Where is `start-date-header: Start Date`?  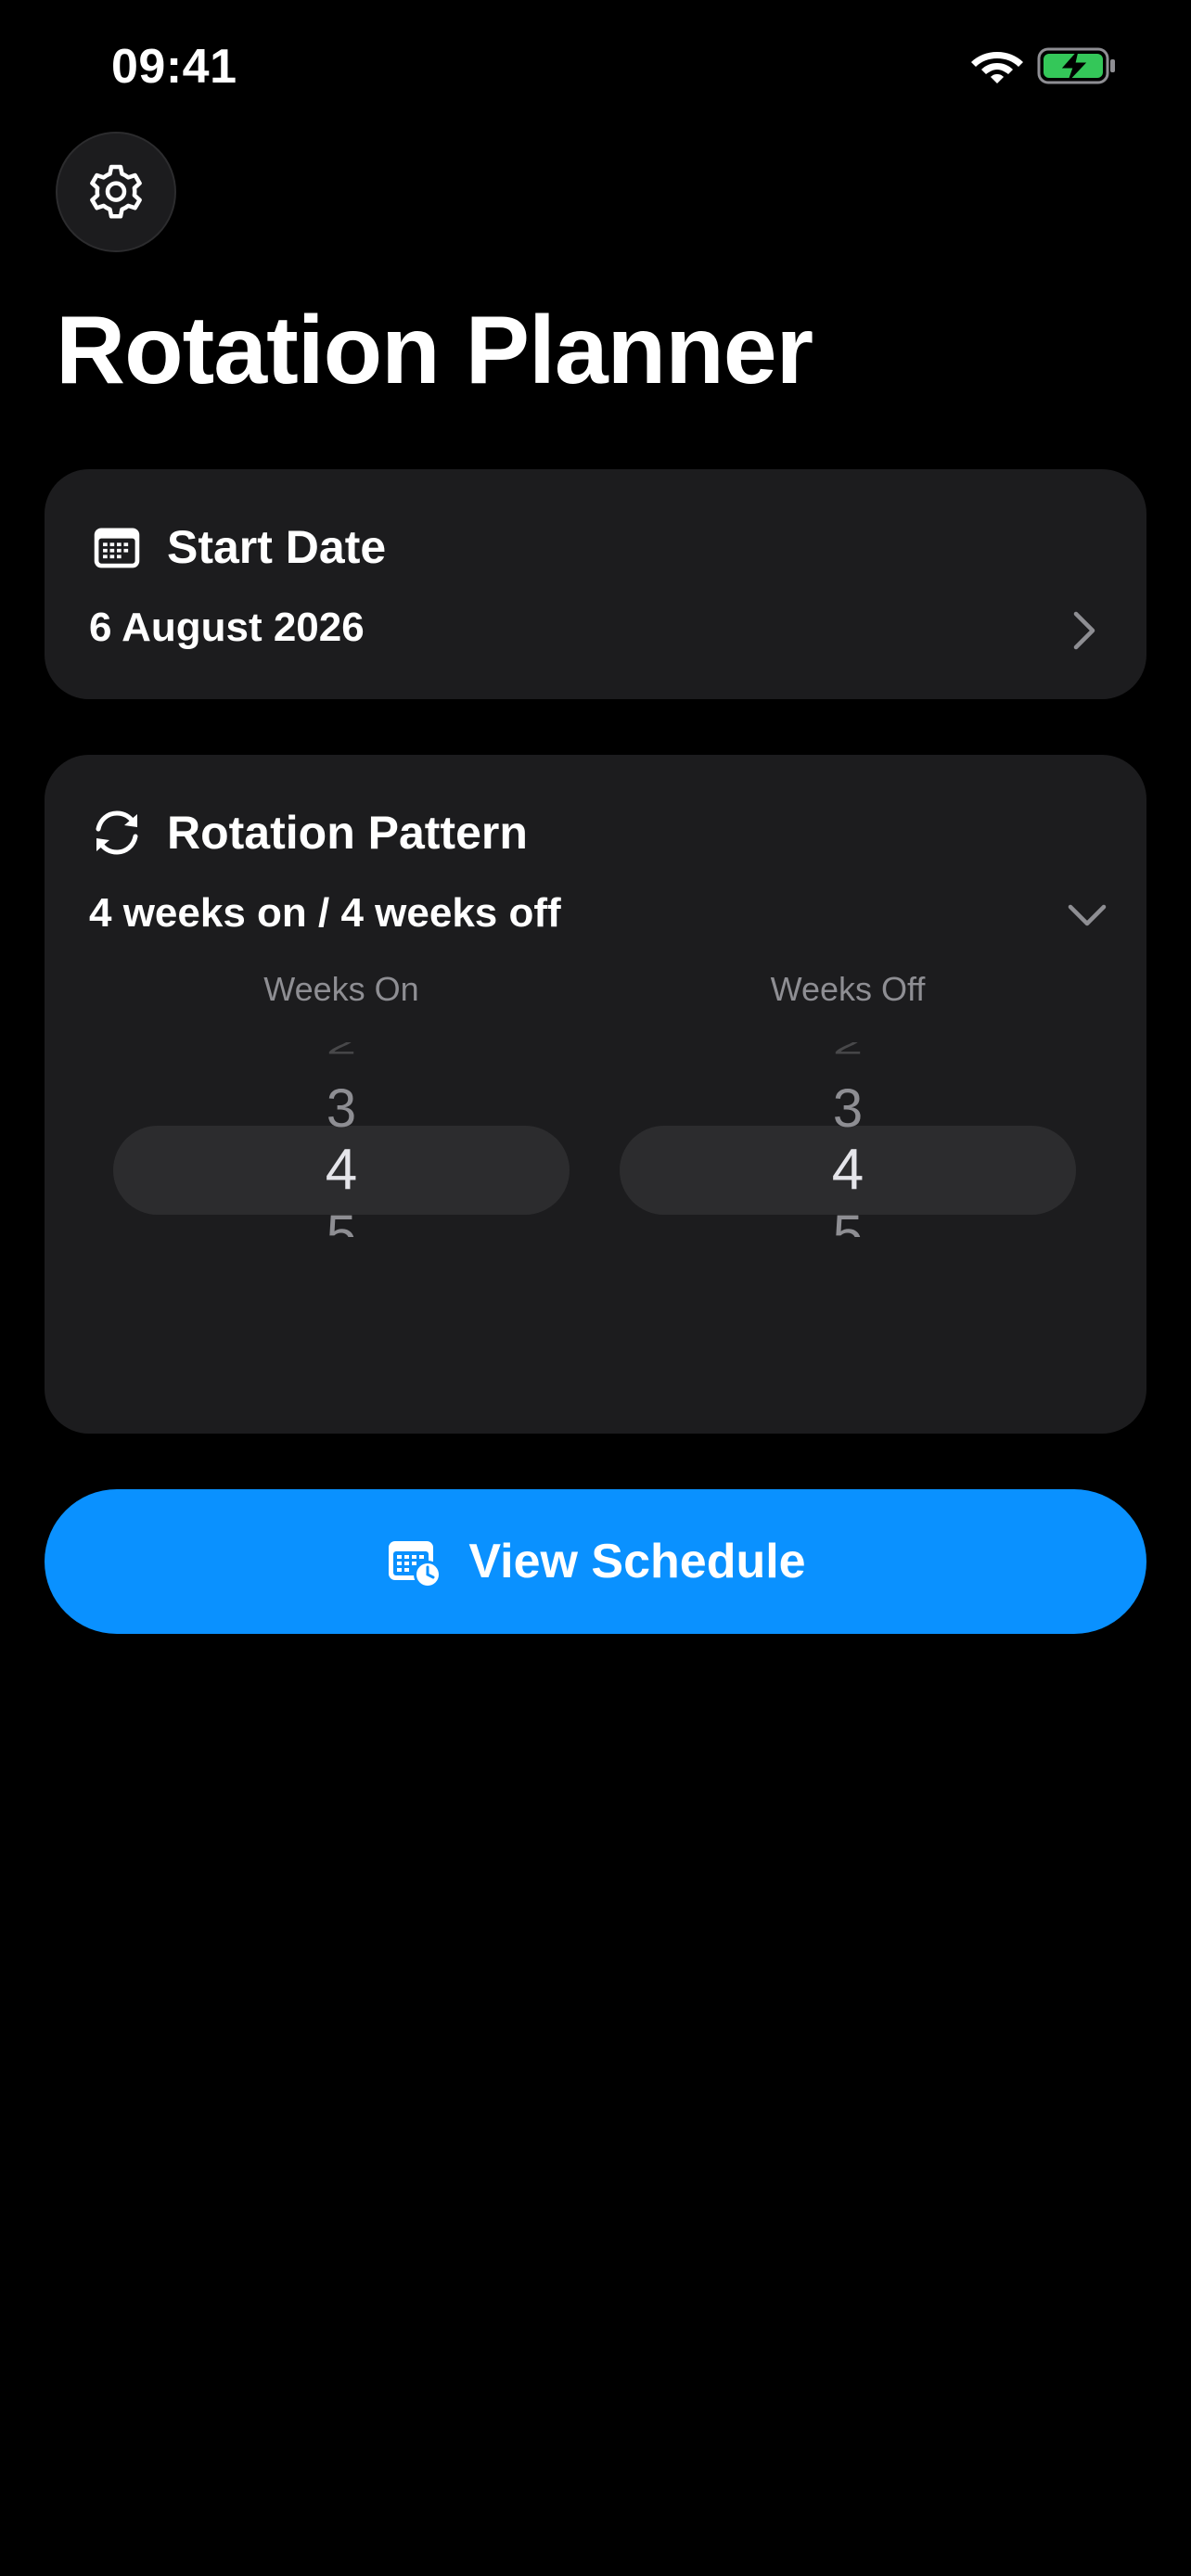 start-date-header: Start Date is located at coordinates (237, 547).